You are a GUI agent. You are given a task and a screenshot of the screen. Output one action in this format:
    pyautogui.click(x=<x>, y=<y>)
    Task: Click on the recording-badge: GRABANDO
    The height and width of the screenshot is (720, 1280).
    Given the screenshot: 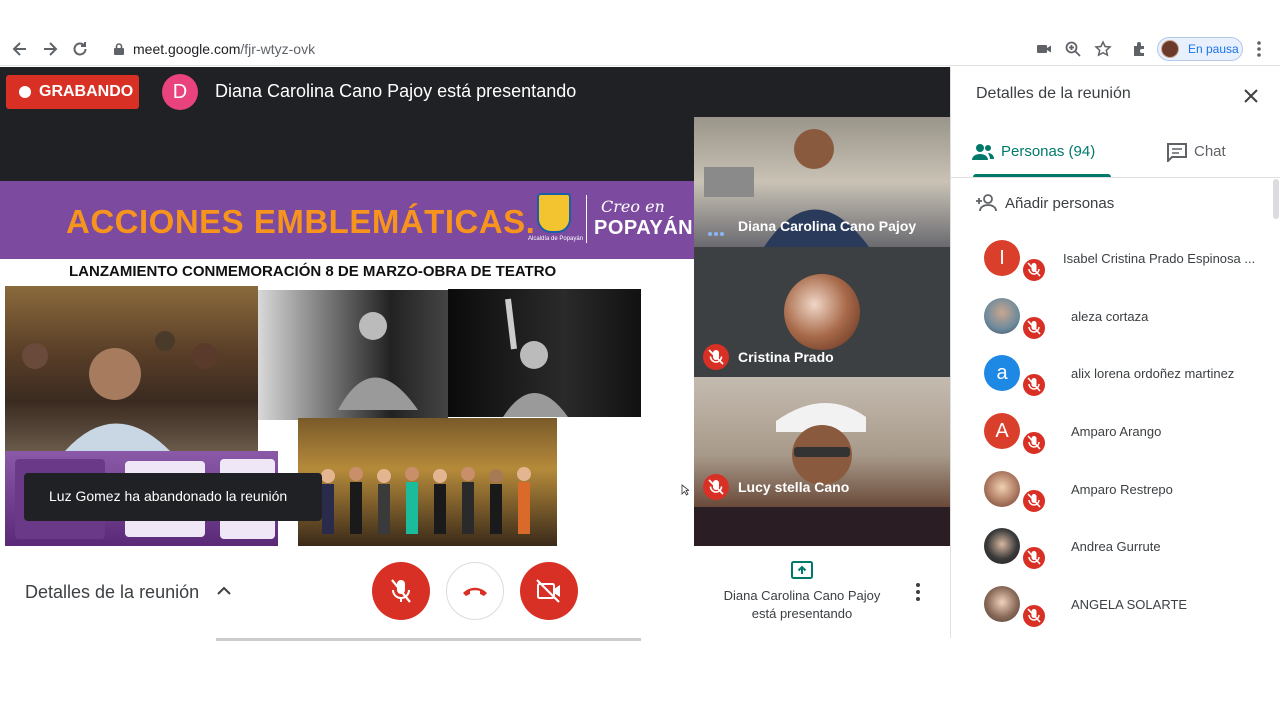 What is the action you would take?
    pyautogui.click(x=72, y=92)
    